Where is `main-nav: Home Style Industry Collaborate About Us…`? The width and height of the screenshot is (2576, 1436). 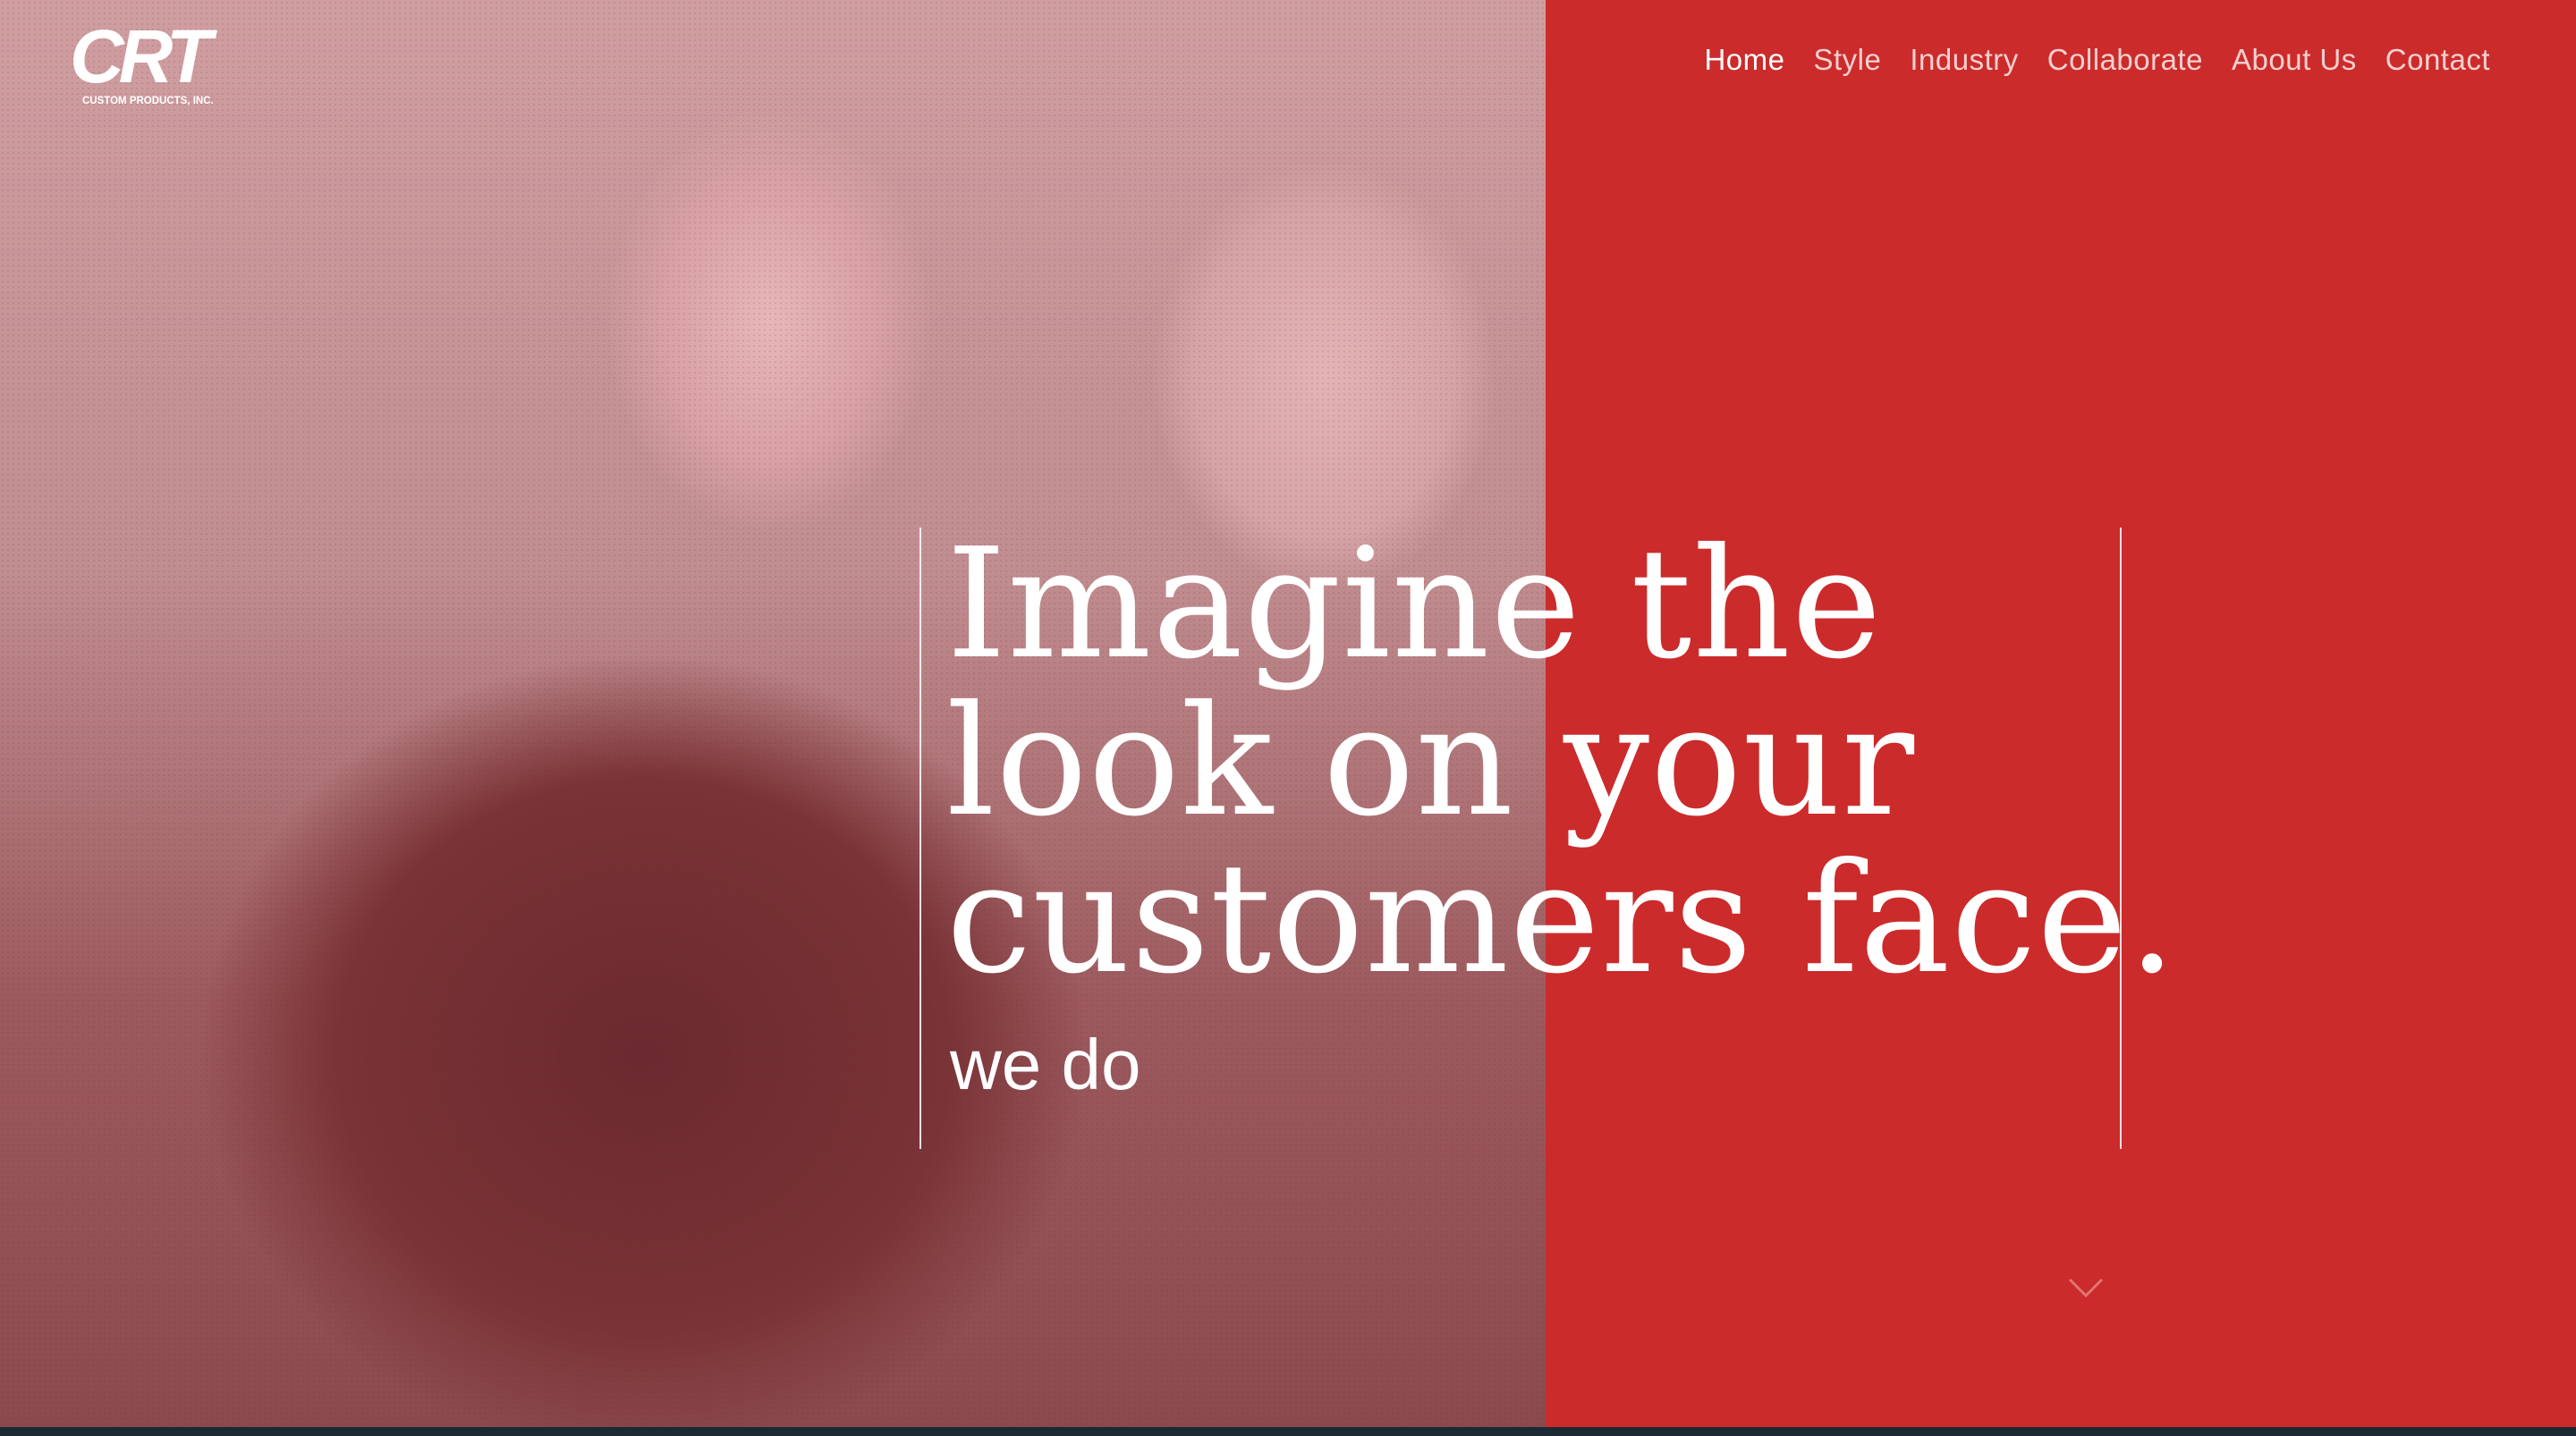
main-nav: Home Style Industry Collaborate About Us… is located at coordinates (2097, 60).